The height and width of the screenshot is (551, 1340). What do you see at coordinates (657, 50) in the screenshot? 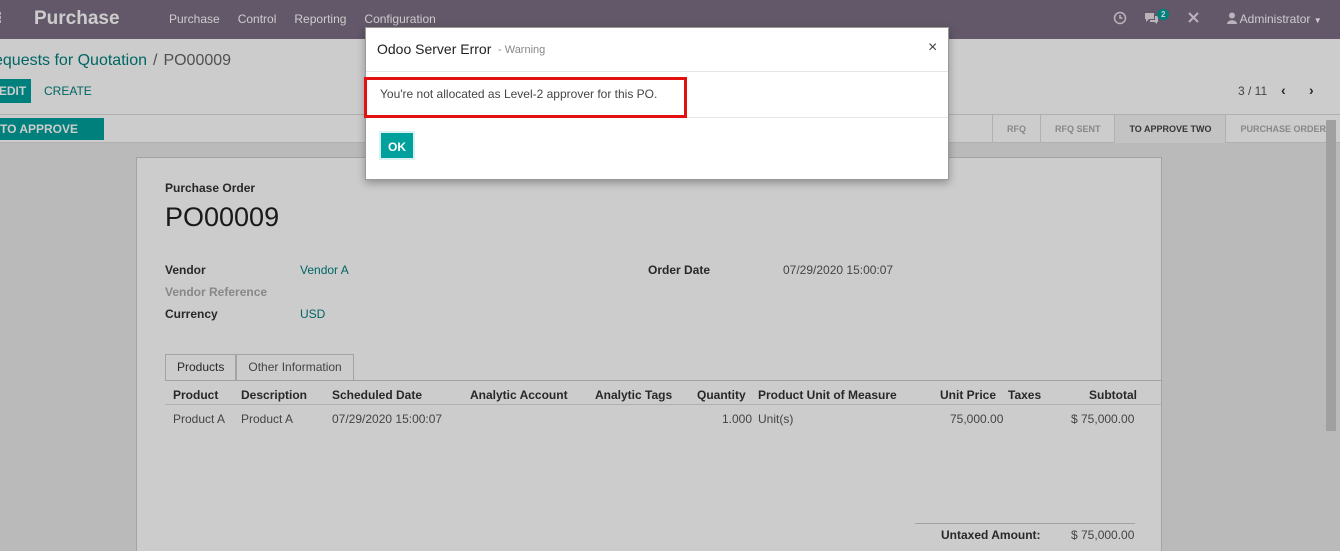
I see `dialog-header: Odoo Server Error - Warning ×` at bounding box center [657, 50].